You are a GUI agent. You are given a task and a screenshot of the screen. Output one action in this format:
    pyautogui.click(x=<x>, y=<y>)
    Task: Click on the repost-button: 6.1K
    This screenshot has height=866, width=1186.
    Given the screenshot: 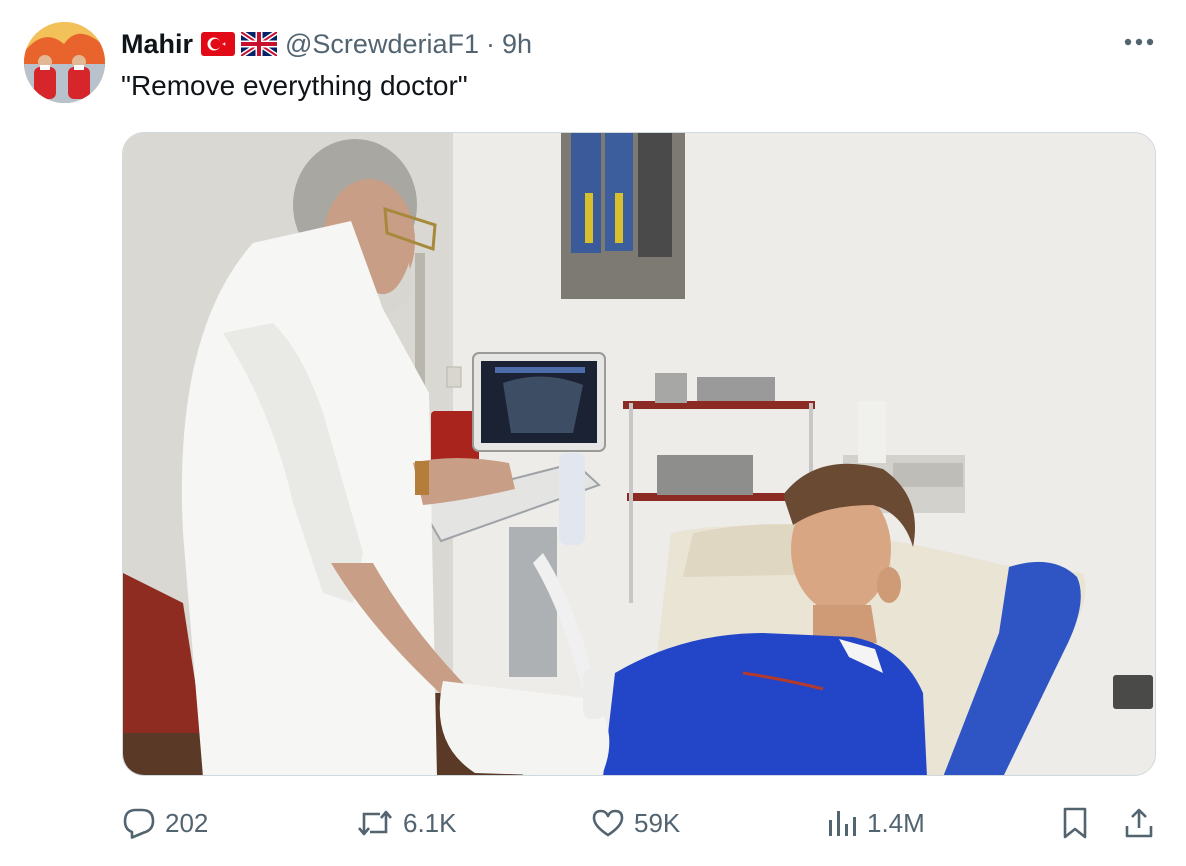 What is the action you would take?
    pyautogui.click(x=406, y=823)
    